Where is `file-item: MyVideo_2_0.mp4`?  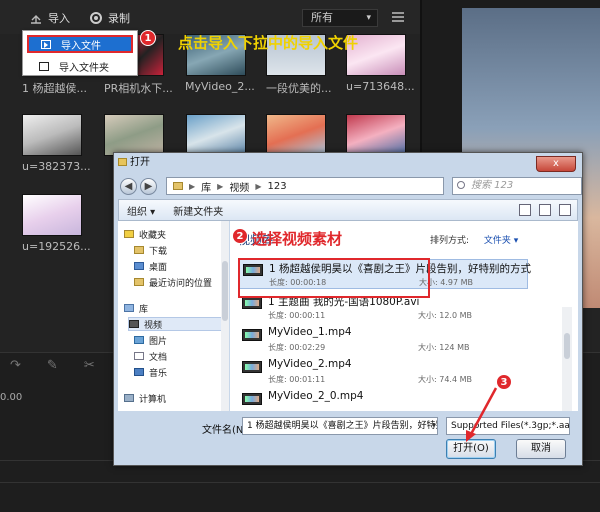 file-item: MyVideo_2_0.mp4 is located at coordinates (383, 400).